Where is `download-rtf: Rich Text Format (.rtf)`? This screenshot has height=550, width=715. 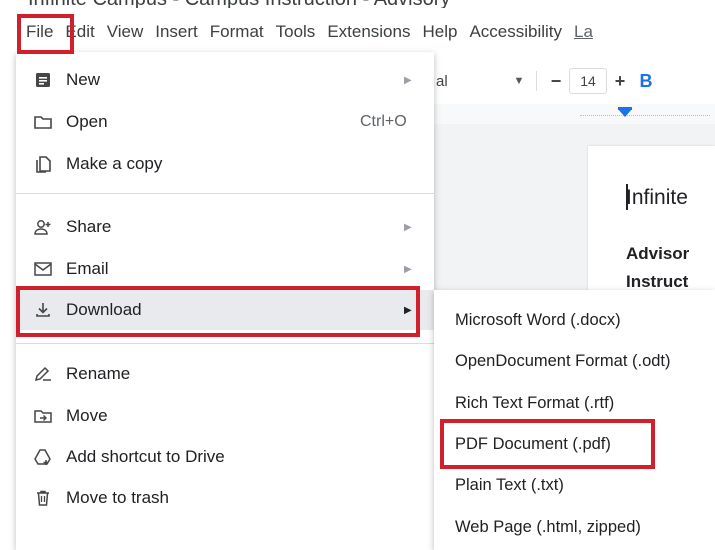 download-rtf: Rich Text Format (.rtf) is located at coordinates (574, 403).